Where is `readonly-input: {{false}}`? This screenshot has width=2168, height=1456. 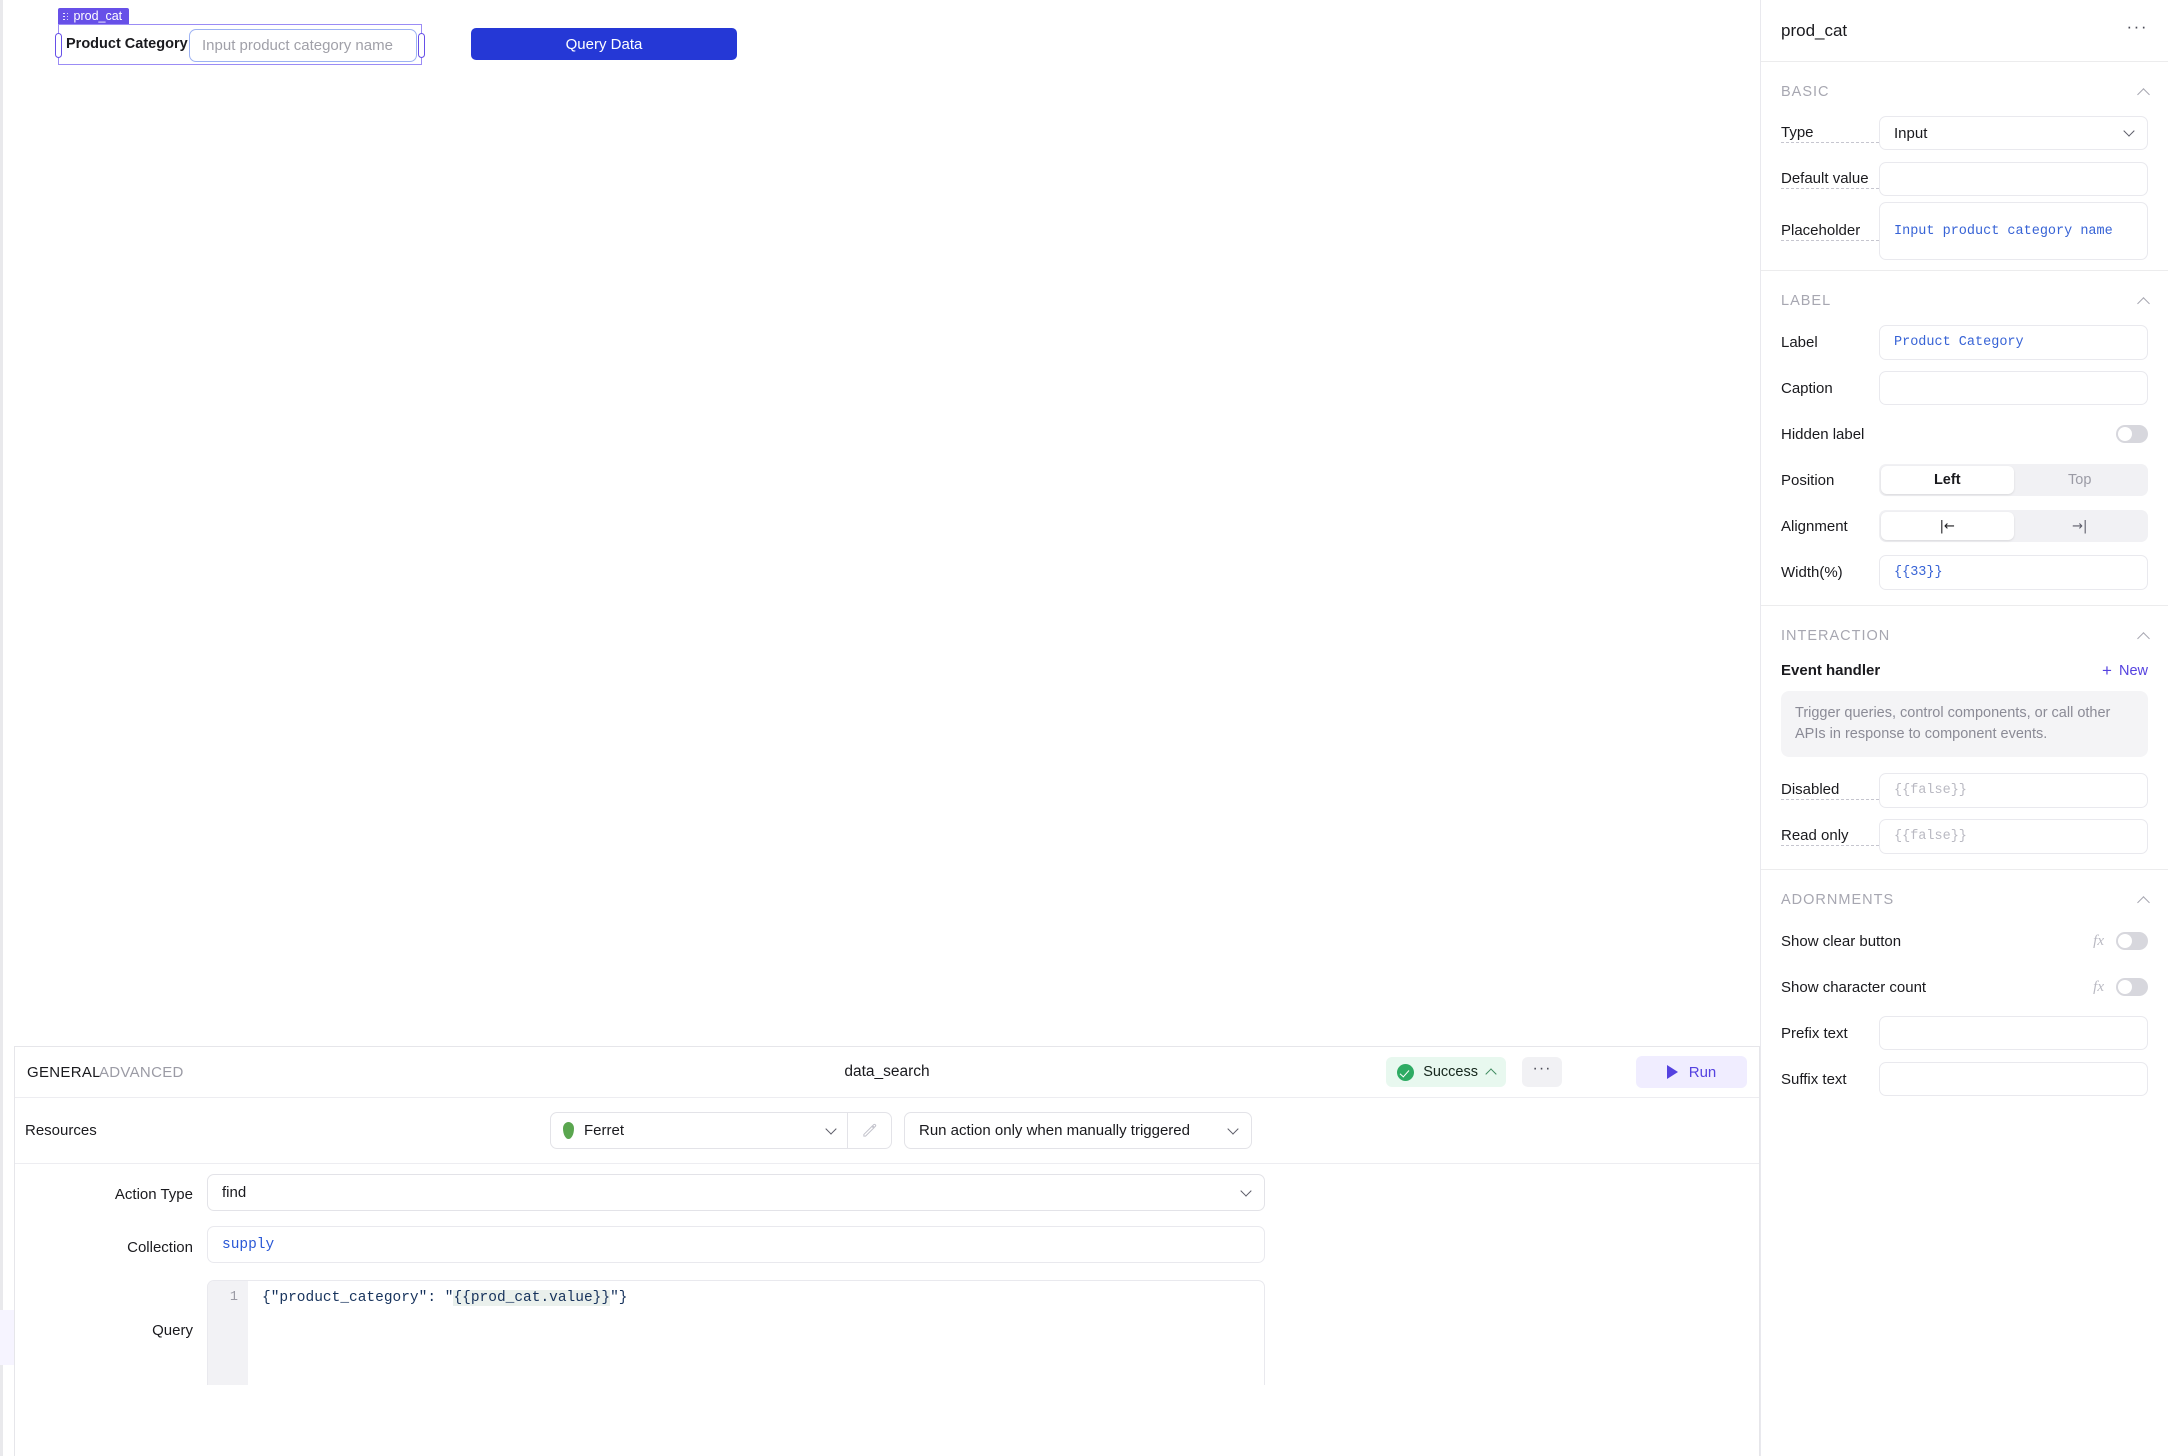 readonly-input: {{false}} is located at coordinates (2013, 836).